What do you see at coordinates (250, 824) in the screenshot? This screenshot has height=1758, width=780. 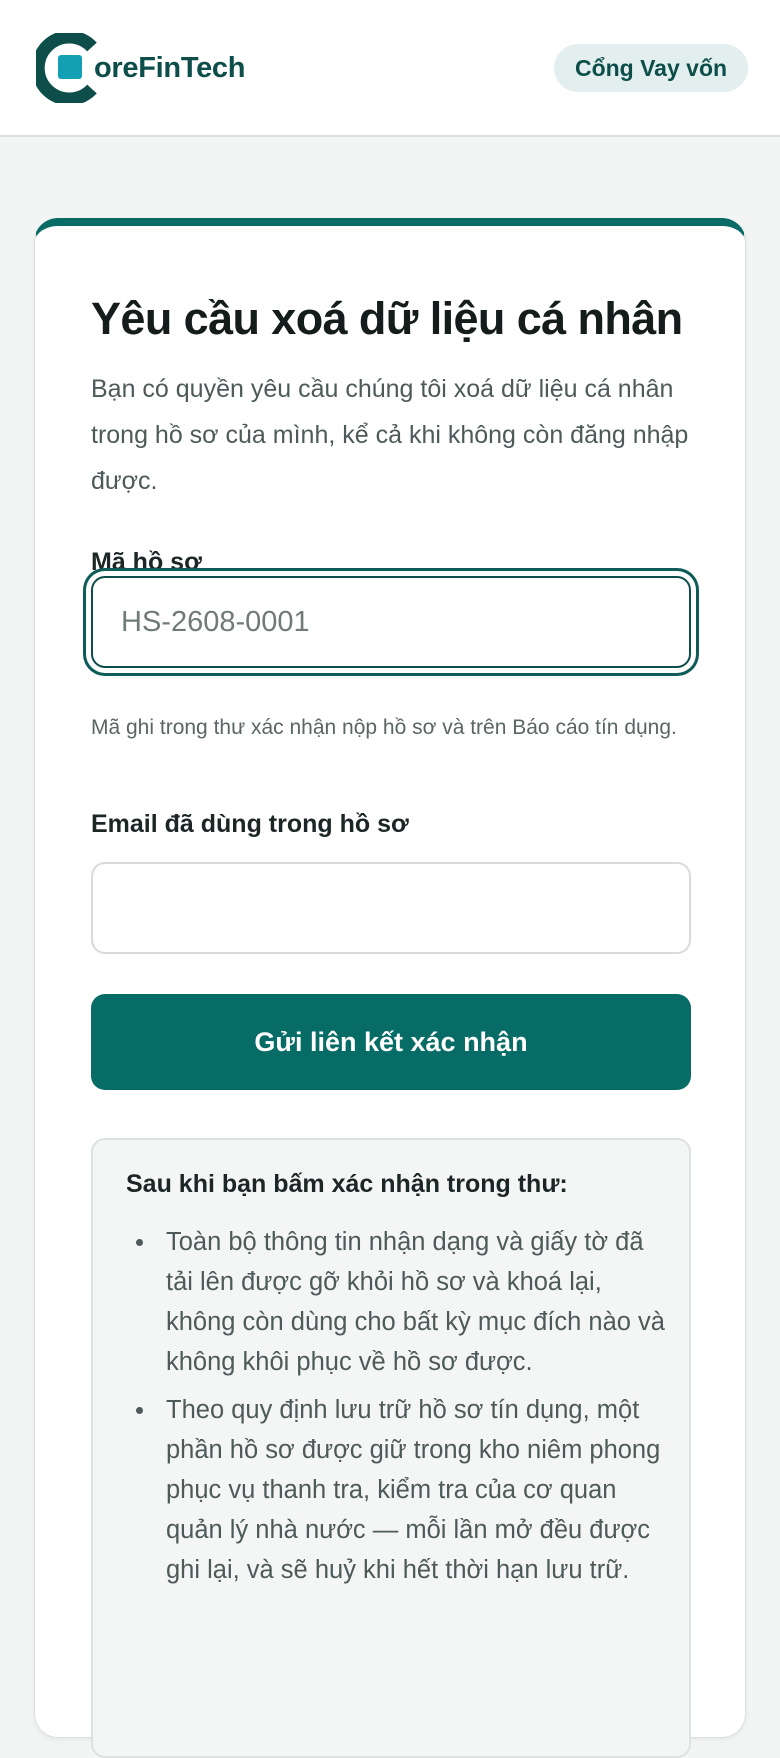 I see `email-label: Email đã dùng trong hồ sơ` at bounding box center [250, 824].